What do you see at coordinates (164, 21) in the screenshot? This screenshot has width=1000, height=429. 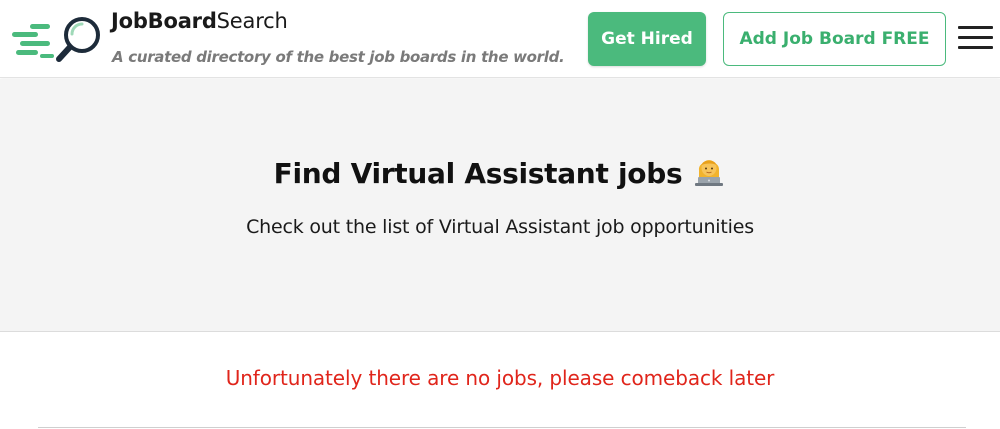 I see `brand-name-bold: JobBoard` at bounding box center [164, 21].